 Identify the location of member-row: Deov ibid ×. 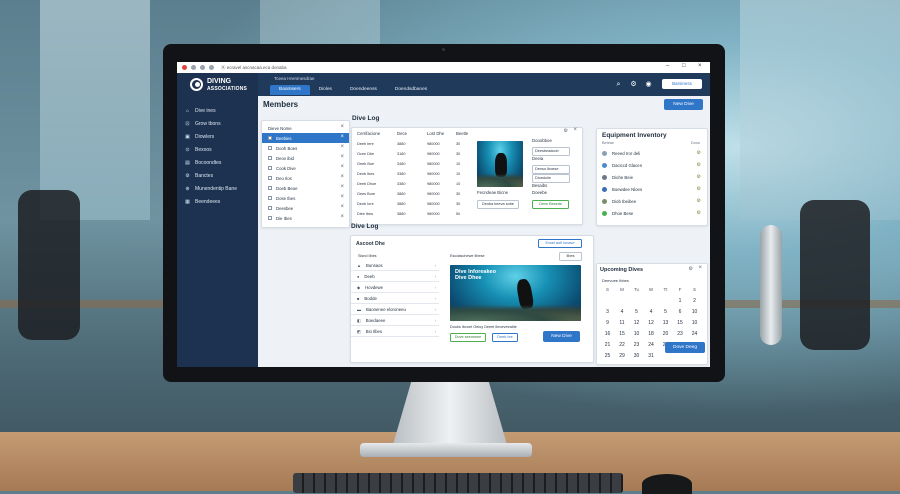
(305, 158).